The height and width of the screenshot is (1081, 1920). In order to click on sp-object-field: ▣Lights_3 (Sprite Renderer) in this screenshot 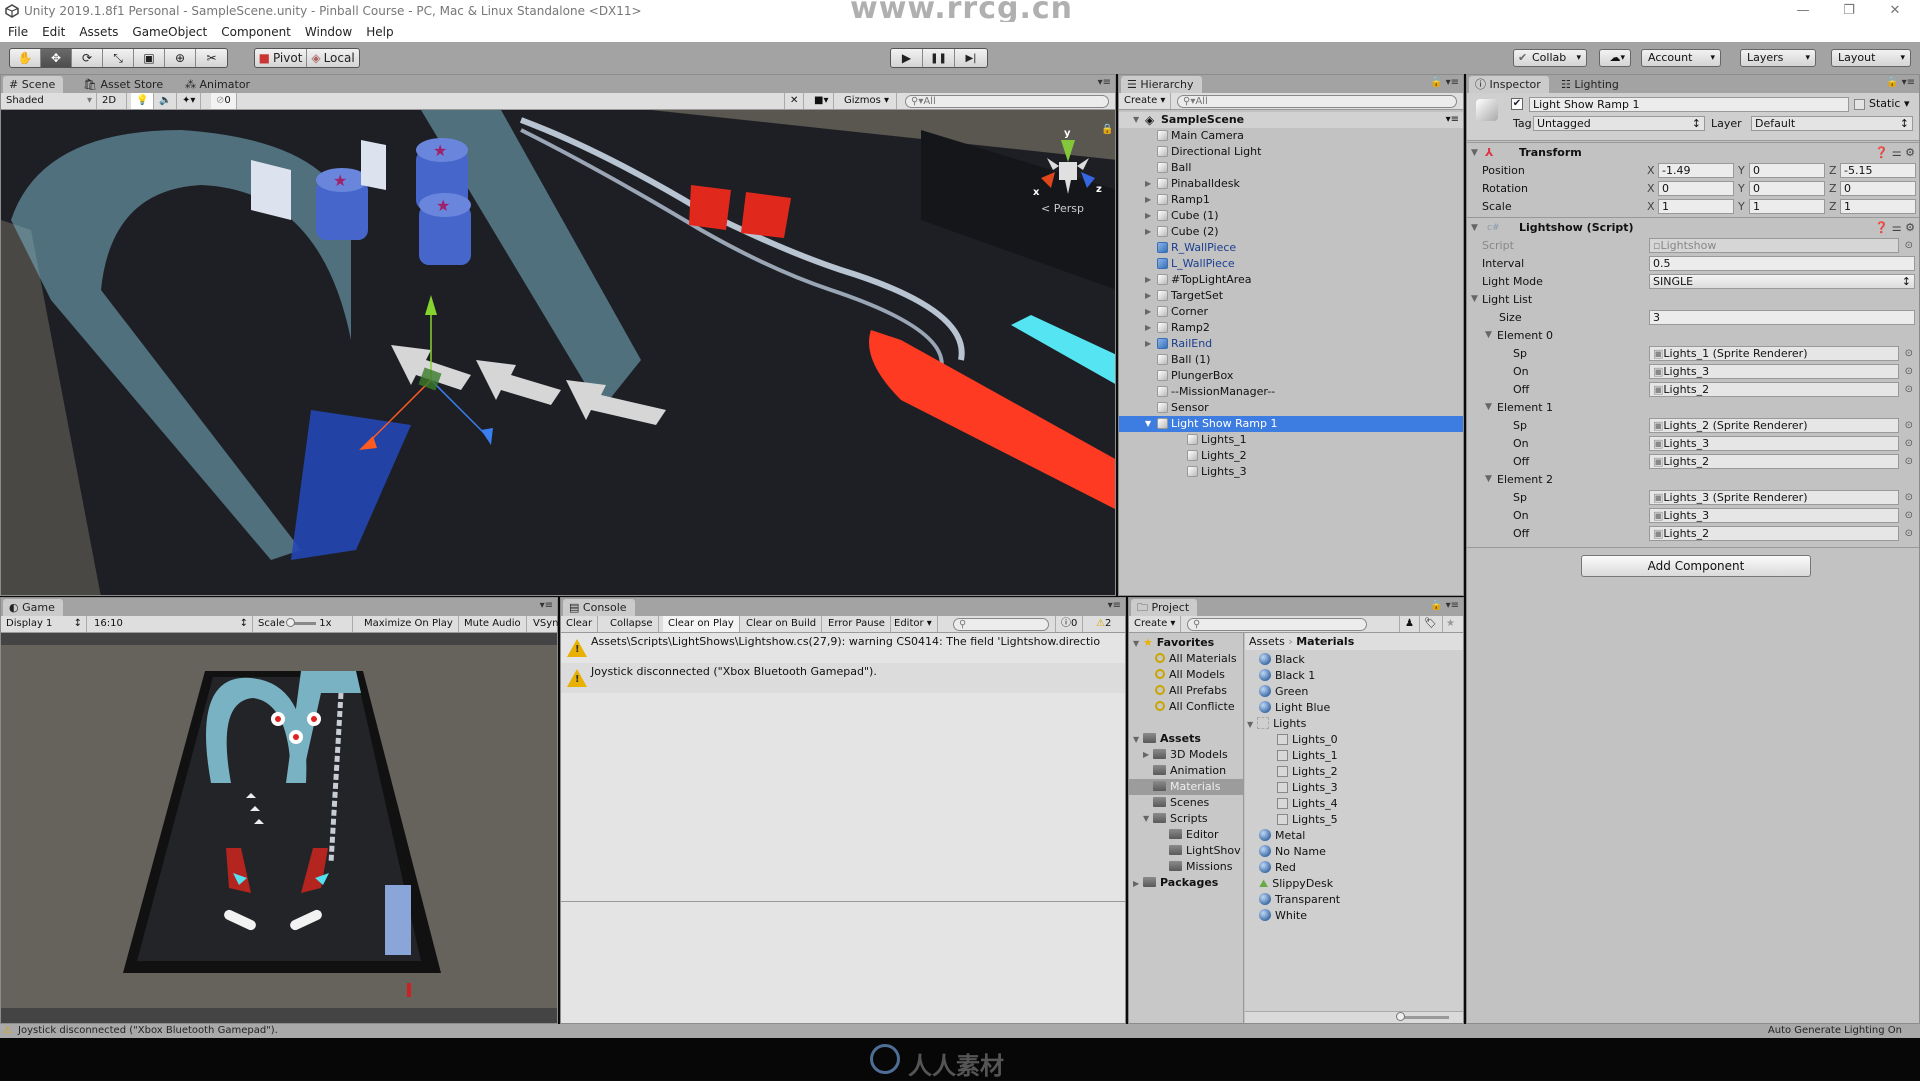, I will do `click(1774, 497)`.